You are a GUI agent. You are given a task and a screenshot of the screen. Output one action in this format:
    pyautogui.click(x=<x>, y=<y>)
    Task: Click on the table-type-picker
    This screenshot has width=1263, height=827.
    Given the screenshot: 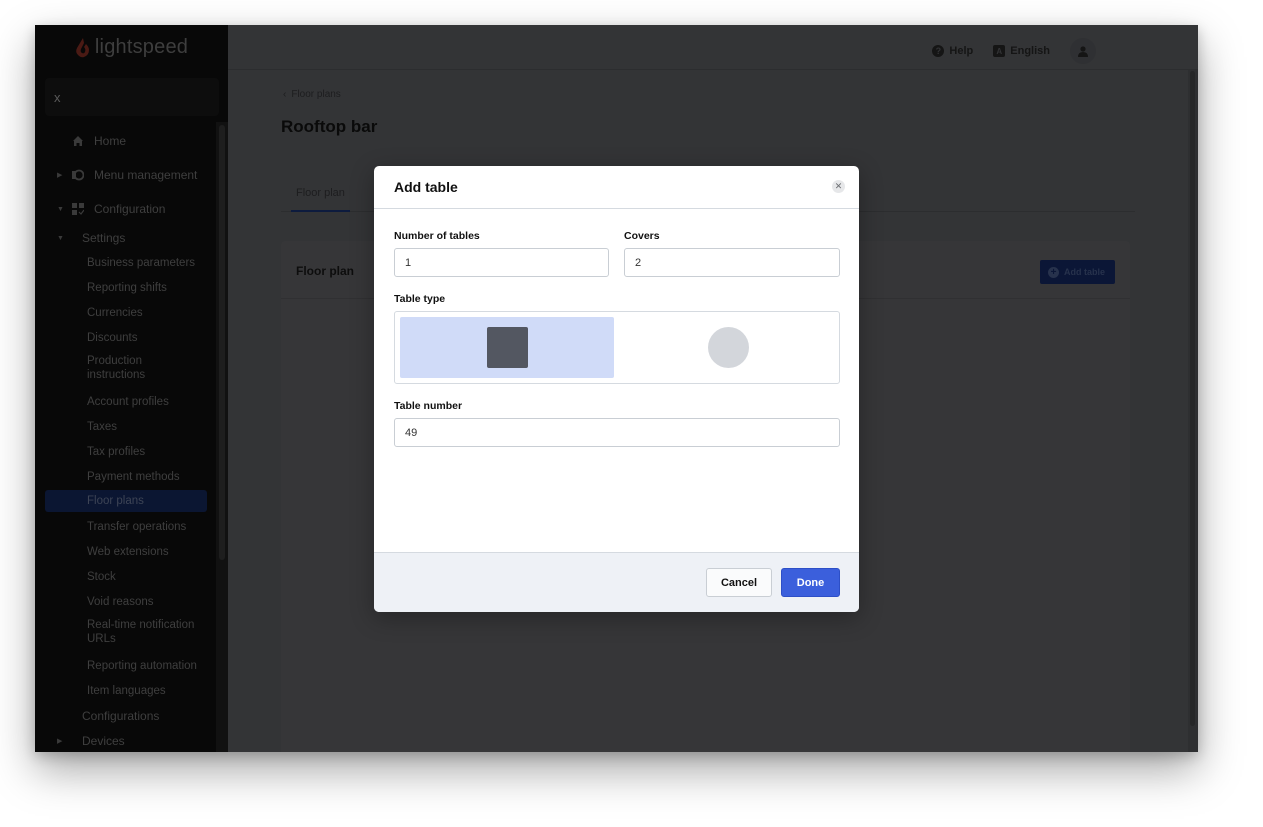 What is the action you would take?
    pyautogui.click(x=617, y=347)
    